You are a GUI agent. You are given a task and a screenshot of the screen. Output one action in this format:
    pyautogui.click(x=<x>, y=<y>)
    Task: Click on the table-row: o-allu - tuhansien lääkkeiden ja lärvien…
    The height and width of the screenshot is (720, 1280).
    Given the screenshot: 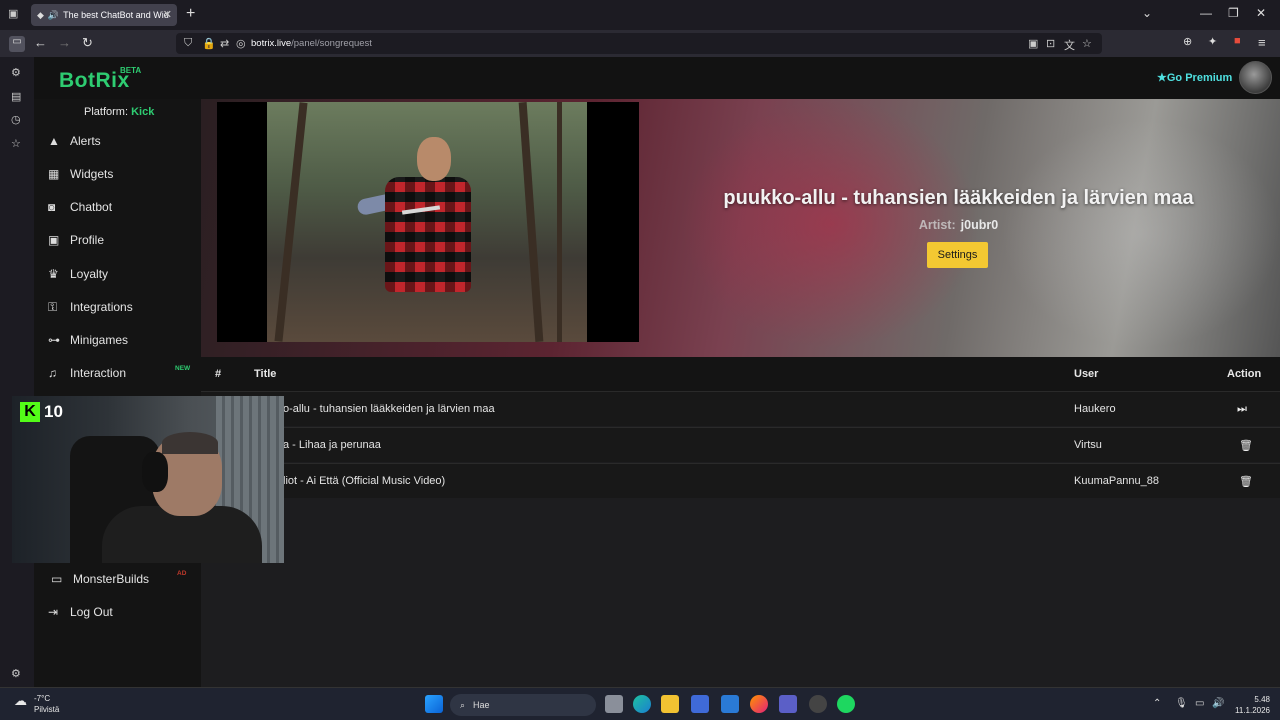 What is the action you would take?
    pyautogui.click(x=740, y=408)
    